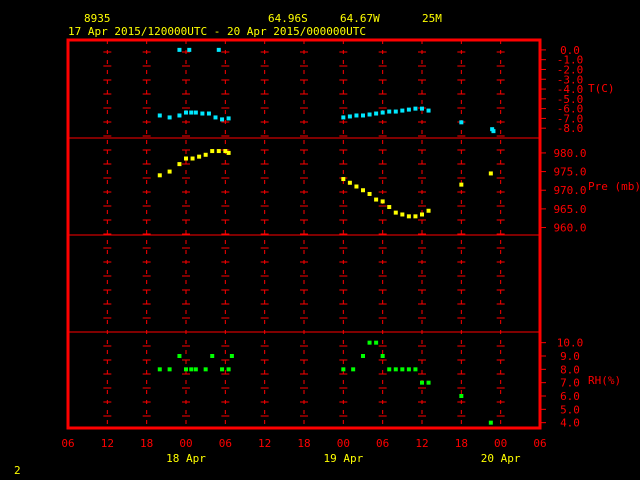  What do you see at coordinates (614, 186) in the screenshot?
I see `pressure-axis-label: Pre (mb)` at bounding box center [614, 186].